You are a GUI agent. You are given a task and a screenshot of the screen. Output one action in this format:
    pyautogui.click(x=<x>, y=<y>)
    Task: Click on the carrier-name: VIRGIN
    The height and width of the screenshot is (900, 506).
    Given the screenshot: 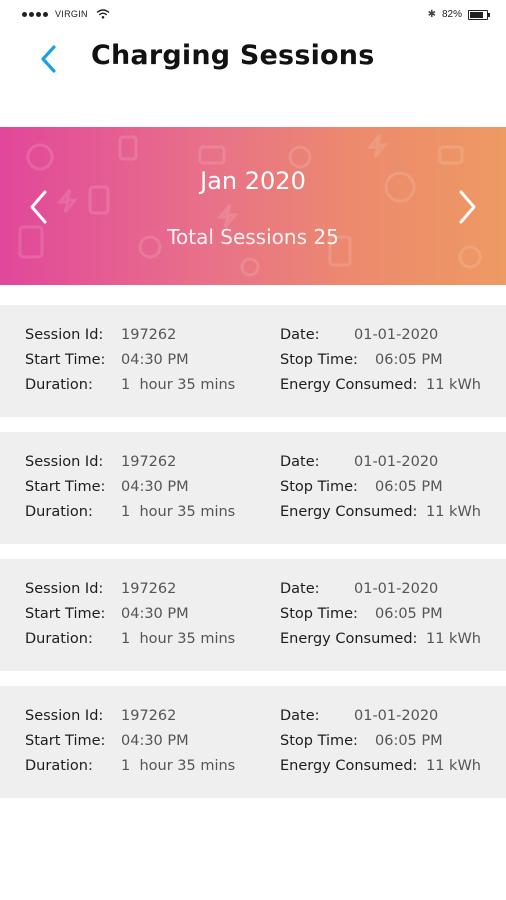 What is the action you would take?
    pyautogui.click(x=71, y=14)
    